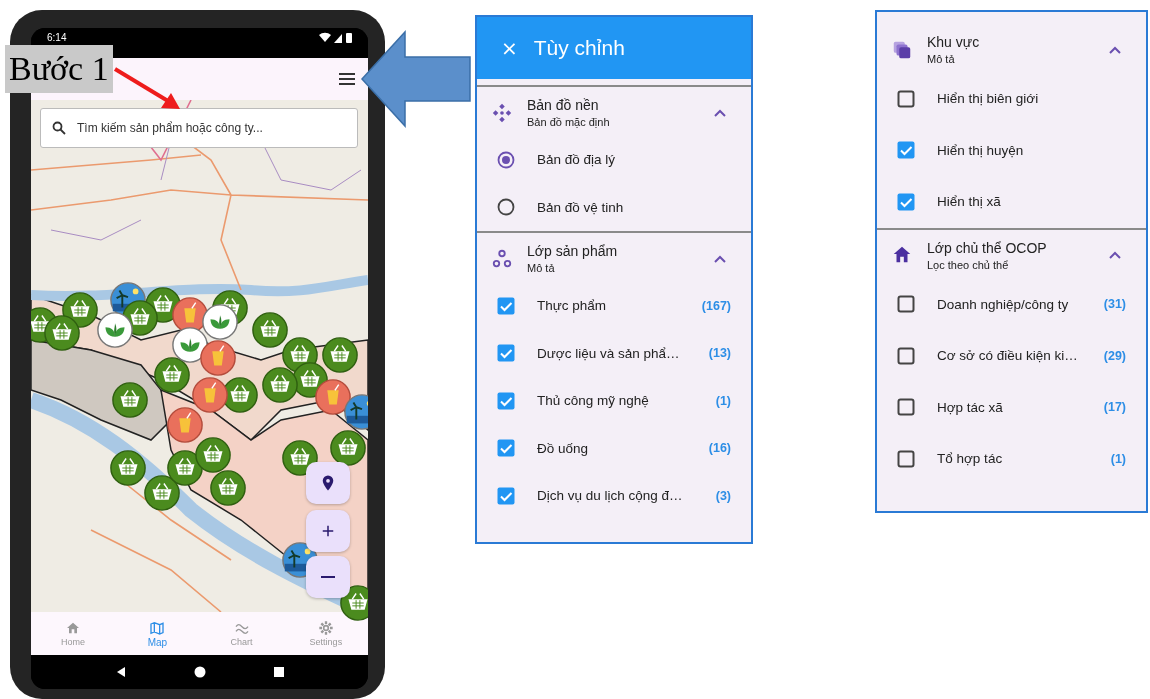 Image resolution: width=1150 pixels, height=699 pixels. What do you see at coordinates (716, 305) in the screenshot?
I see `count-label: (167)` at bounding box center [716, 305].